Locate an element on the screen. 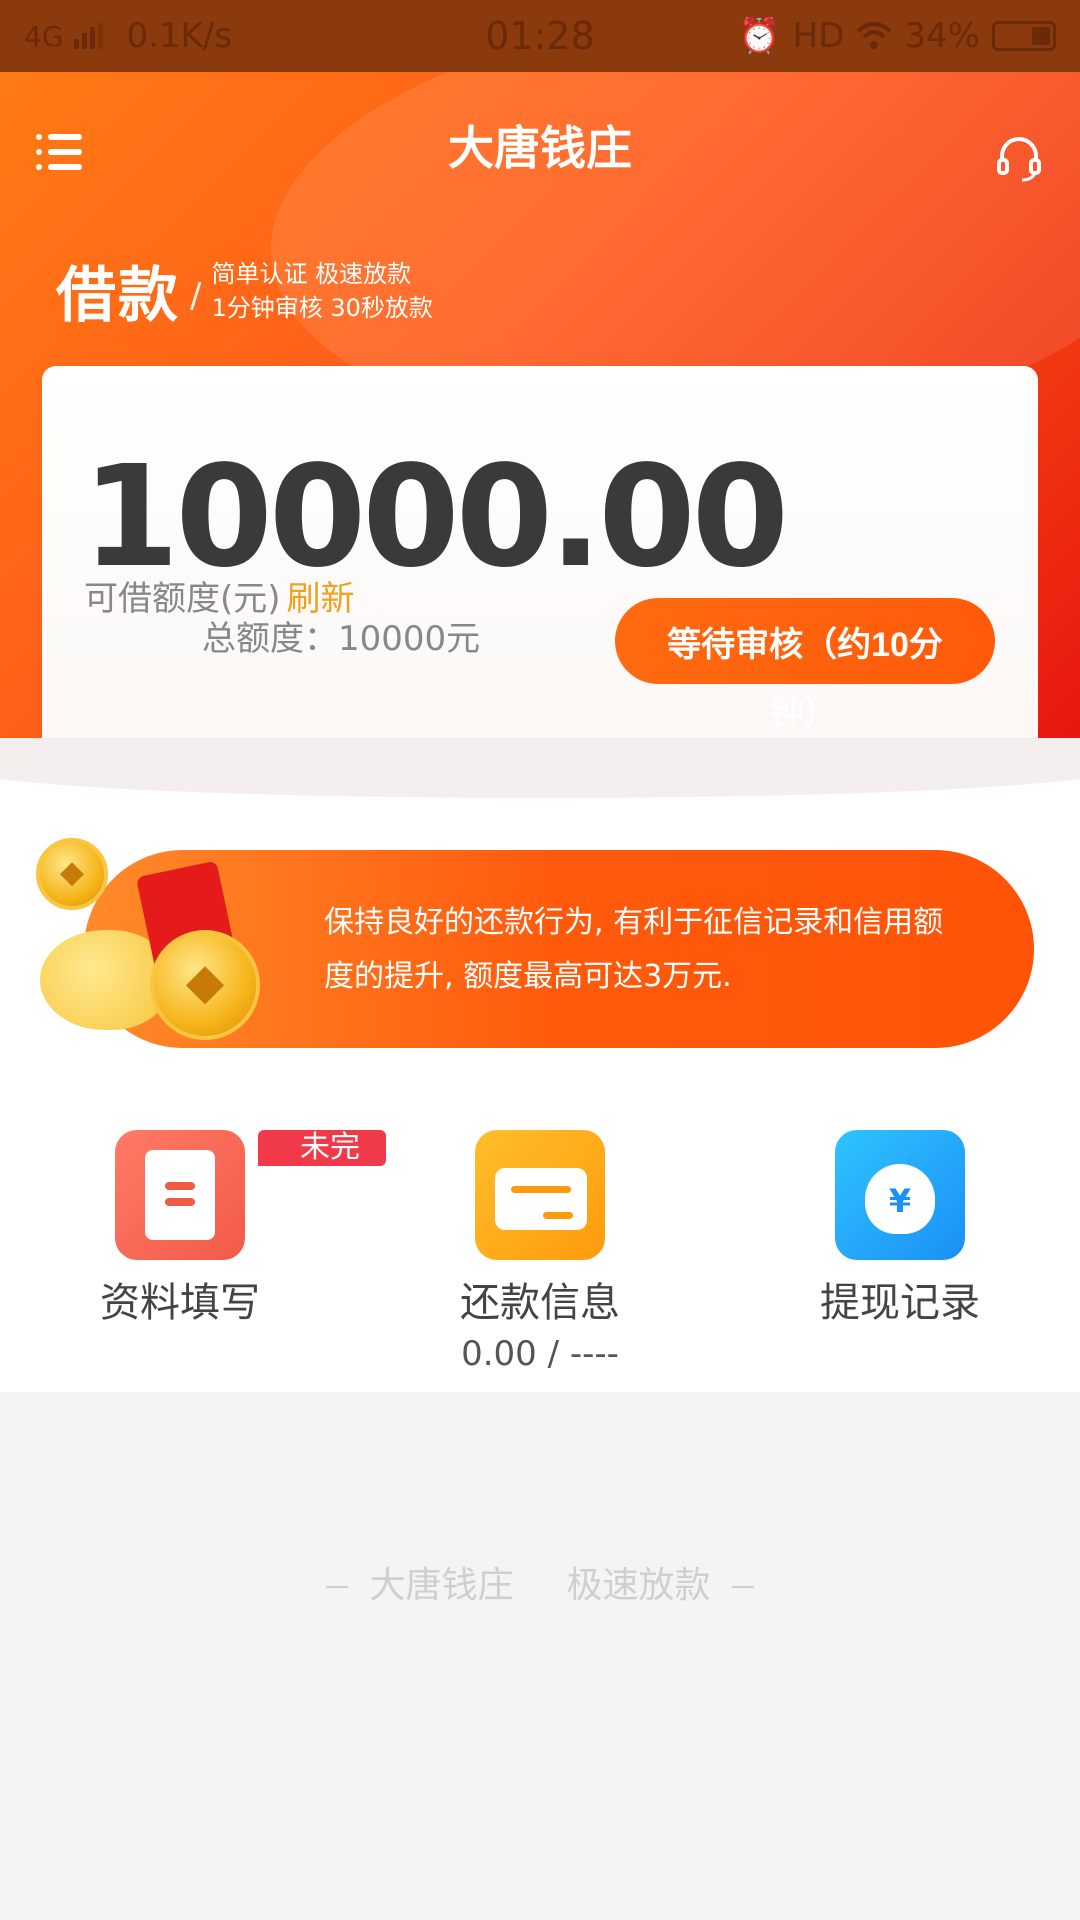 The height and width of the screenshot is (1920, 1080). network-type: 4G is located at coordinates (44, 36).